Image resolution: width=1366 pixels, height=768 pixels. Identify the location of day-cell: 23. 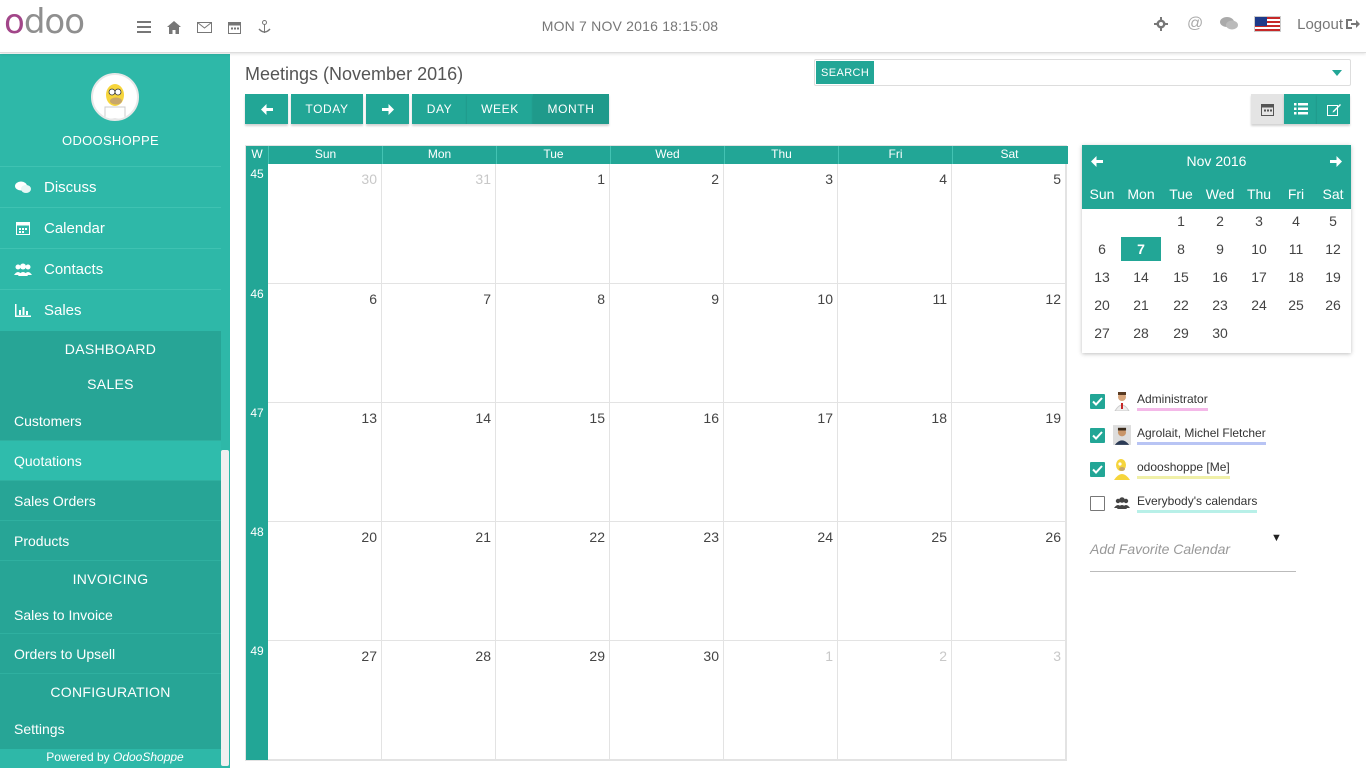
(667, 581).